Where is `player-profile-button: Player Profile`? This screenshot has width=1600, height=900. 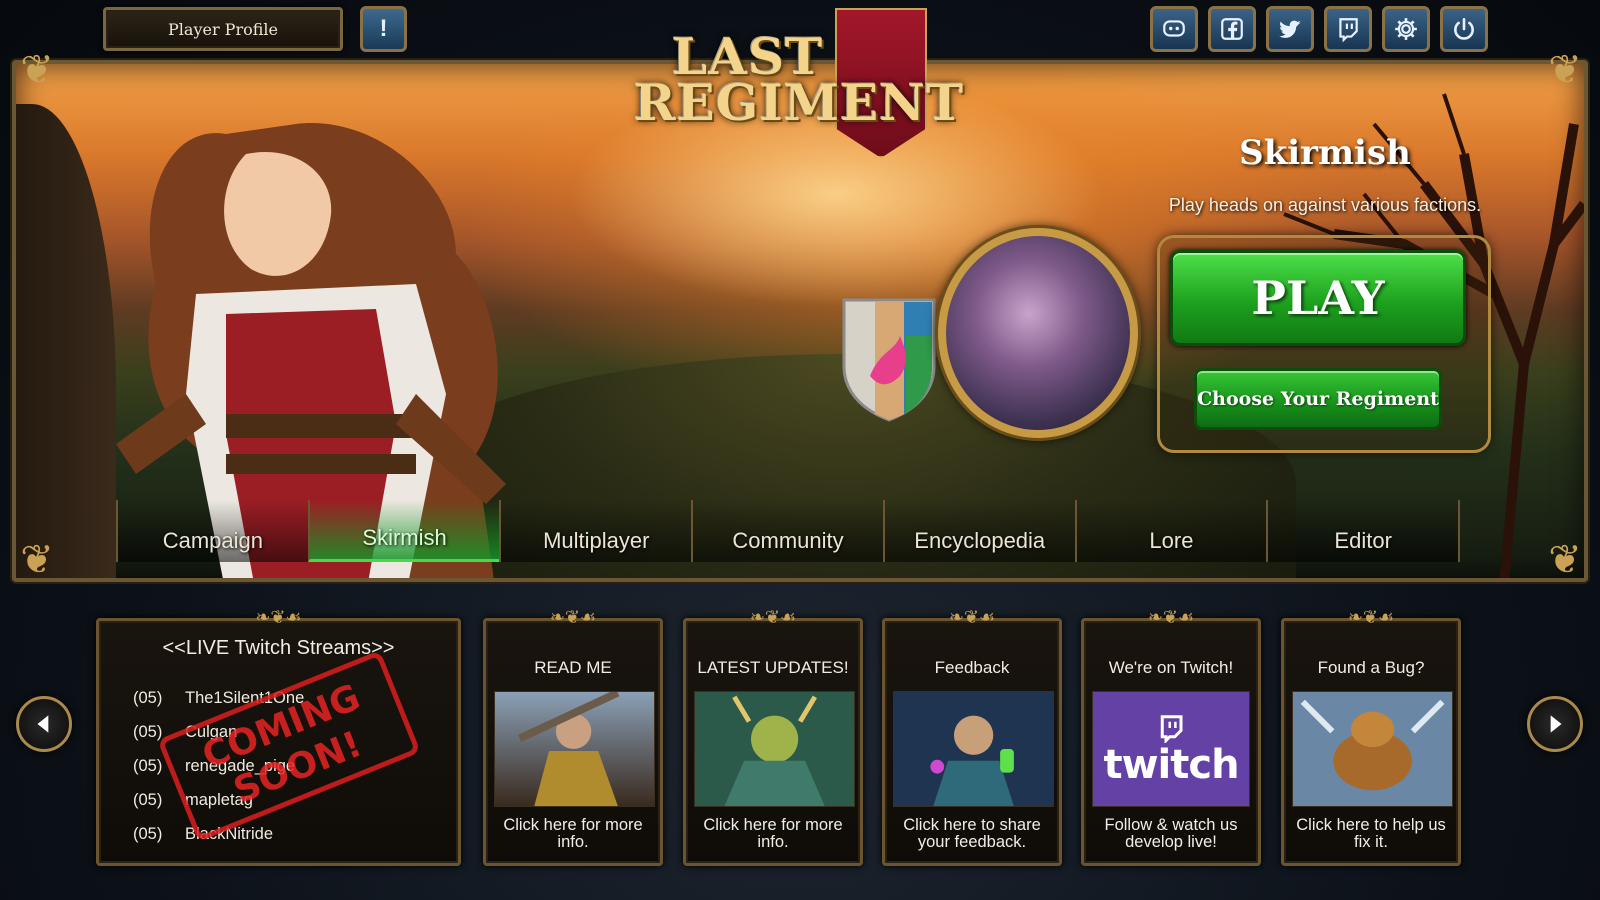 player-profile-button: Player Profile is located at coordinates (223, 29).